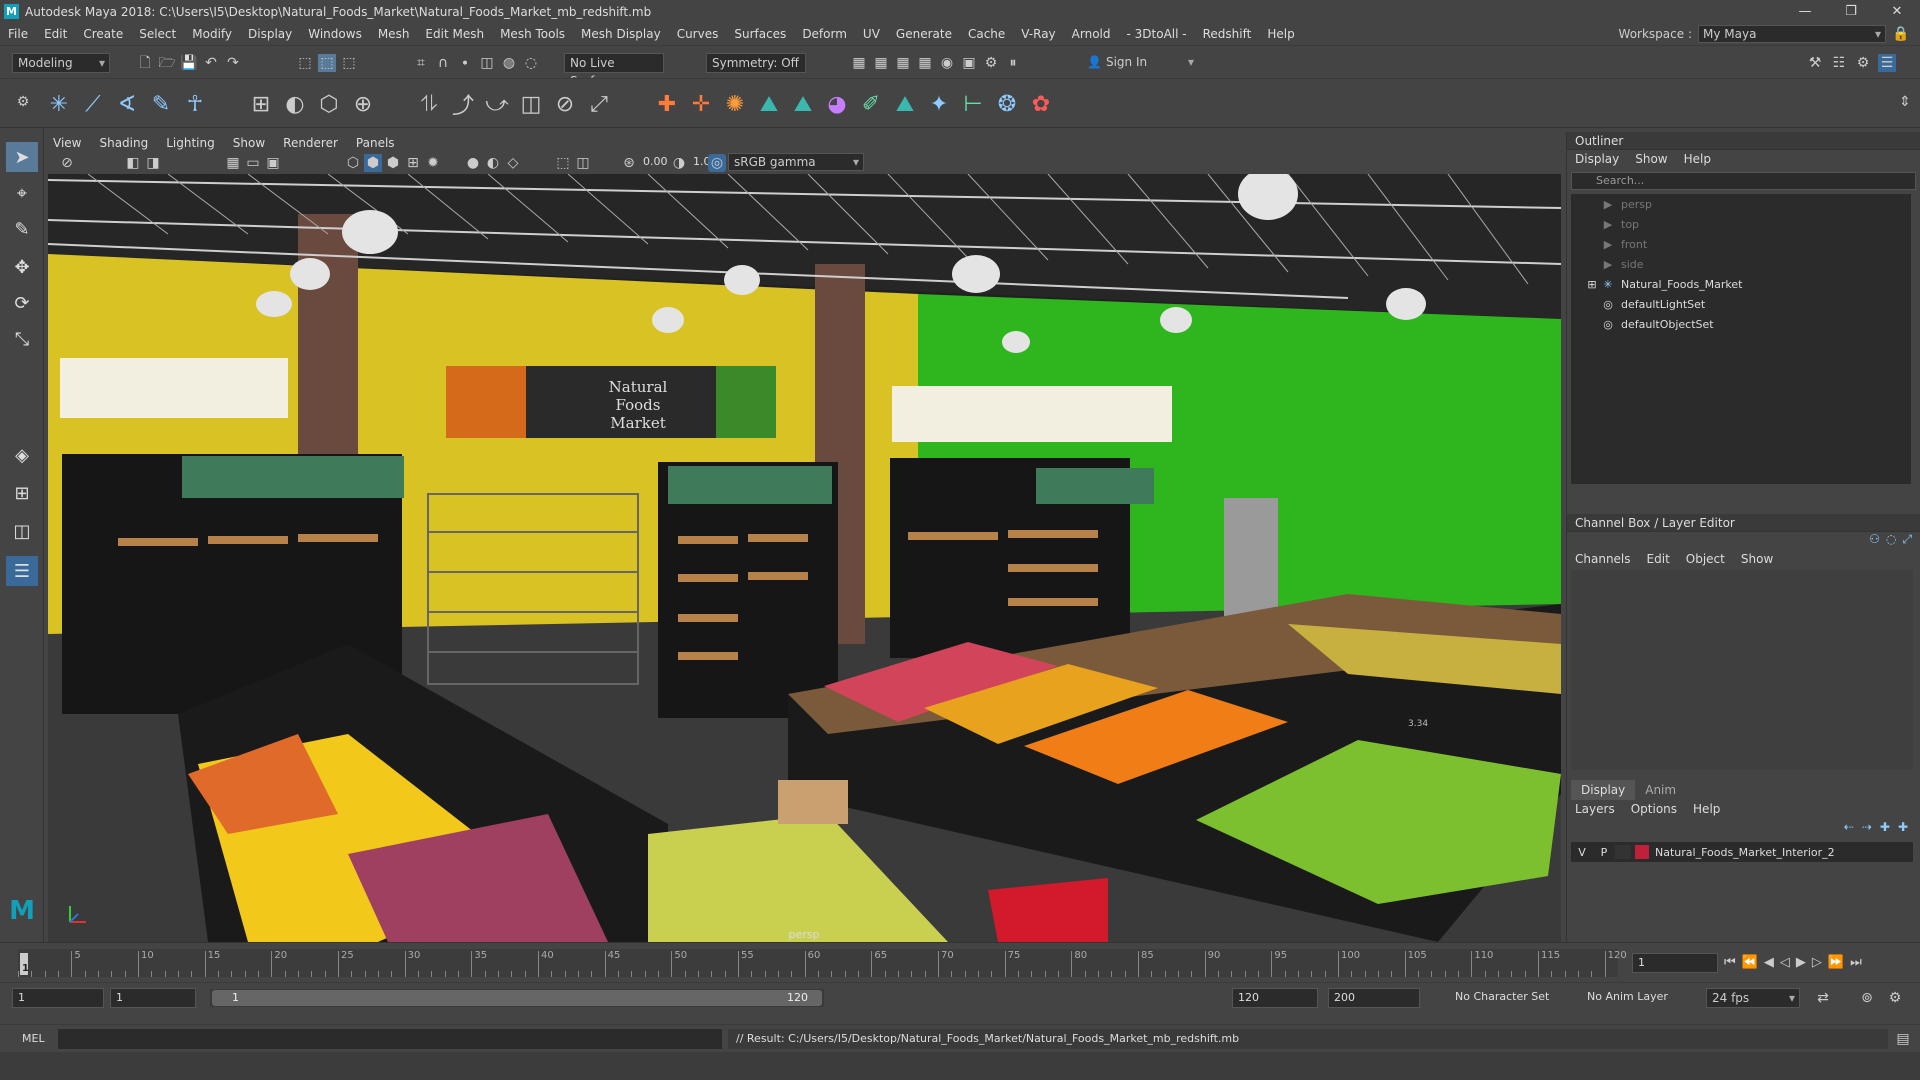 This screenshot has width=1920, height=1080. What do you see at coordinates (1582, 852) in the screenshot?
I see `layer-visibility-toggle: V` at bounding box center [1582, 852].